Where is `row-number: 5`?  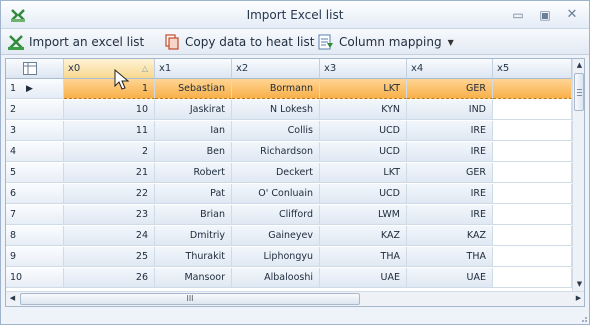
row-number: 5 is located at coordinates (35, 173).